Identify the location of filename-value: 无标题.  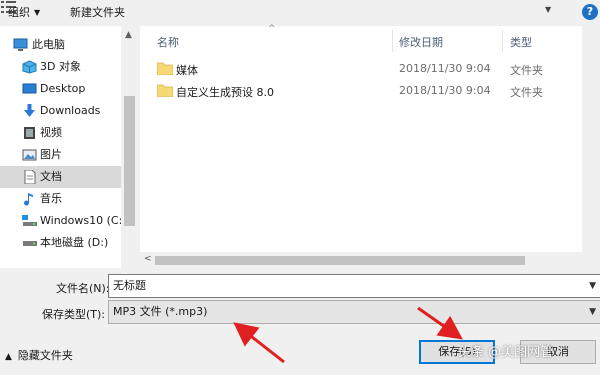
(129, 285).